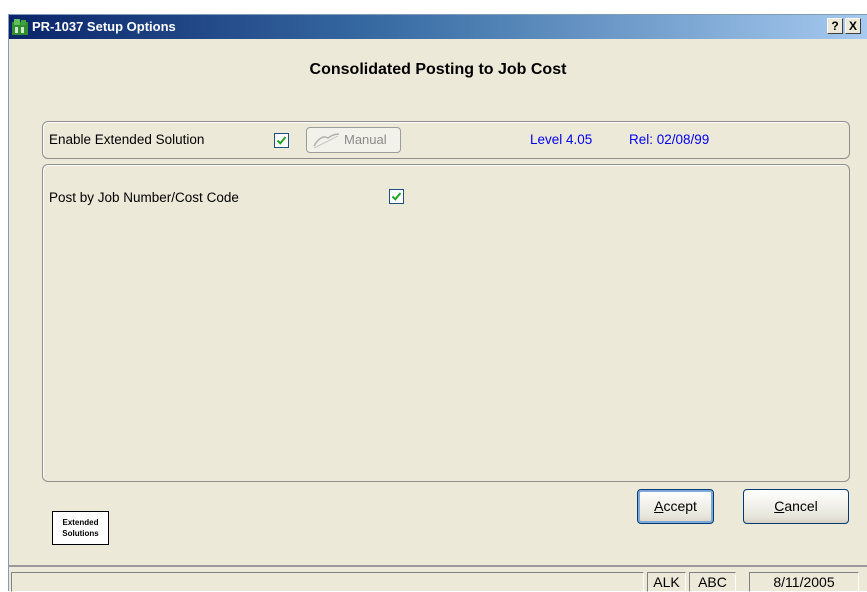 This screenshot has height=592, width=867. What do you see at coordinates (712, 582) in the screenshot?
I see `status-company: ABC` at bounding box center [712, 582].